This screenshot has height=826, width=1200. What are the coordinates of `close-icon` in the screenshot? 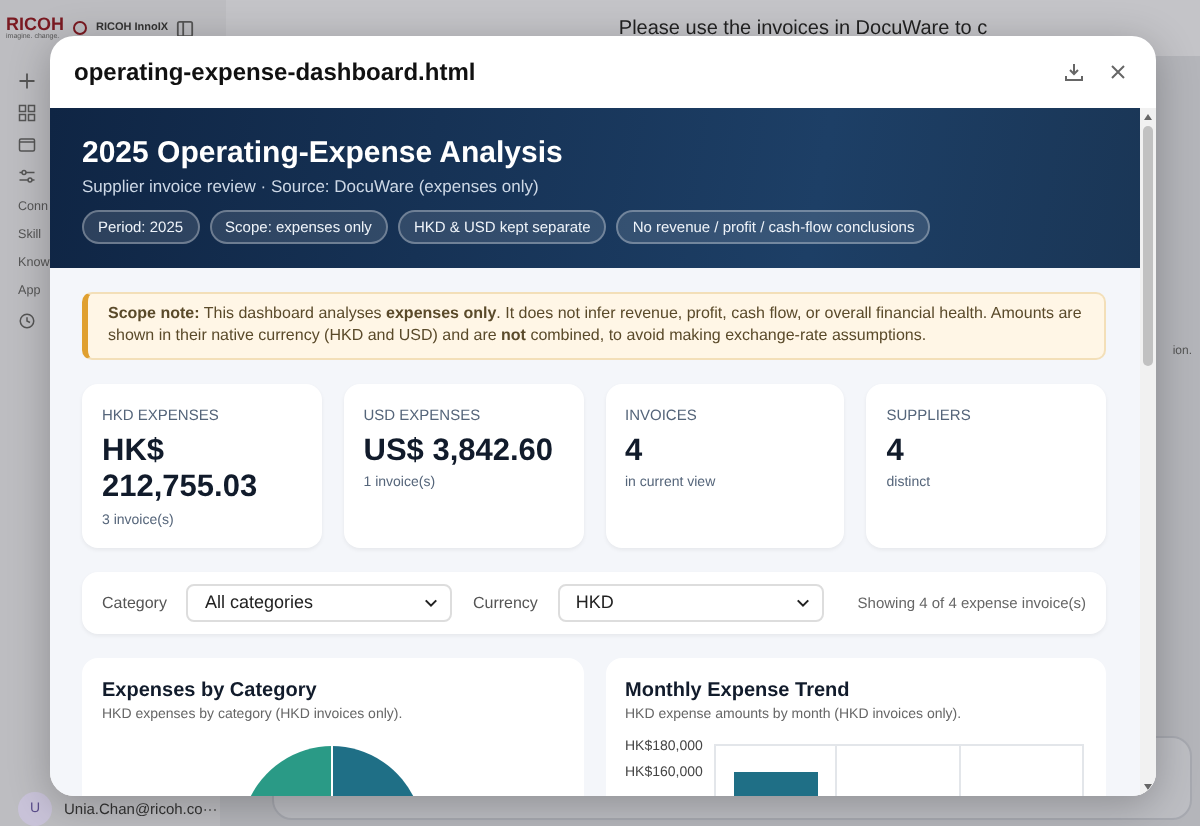 It's located at (1118, 72).